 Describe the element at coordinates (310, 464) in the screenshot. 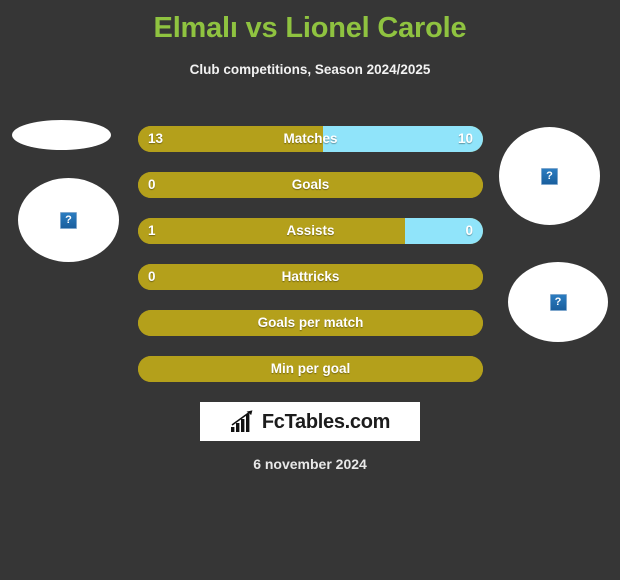

I see `report-date: 6 november 2024` at that location.